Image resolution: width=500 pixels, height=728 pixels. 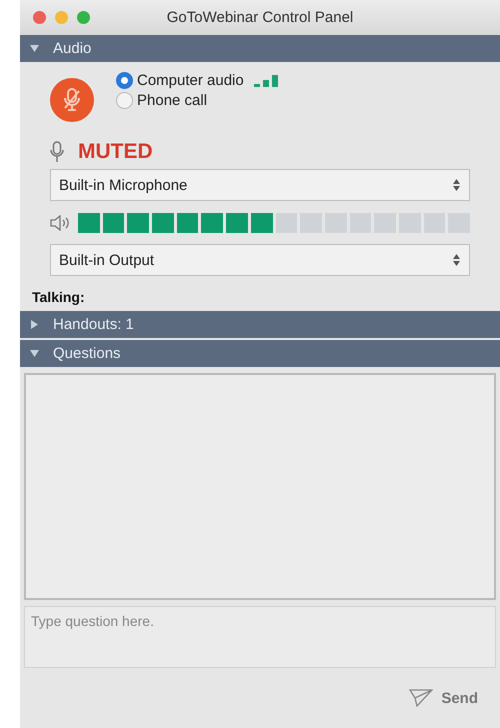 What do you see at coordinates (443, 698) in the screenshot?
I see `send-button: Send` at bounding box center [443, 698].